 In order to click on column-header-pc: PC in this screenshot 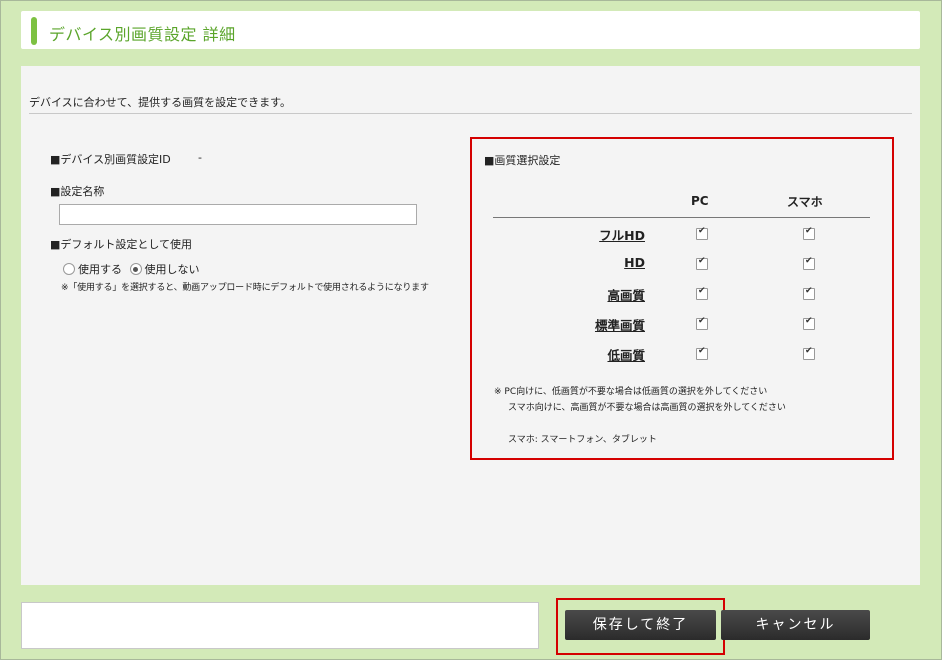, I will do `click(700, 201)`.